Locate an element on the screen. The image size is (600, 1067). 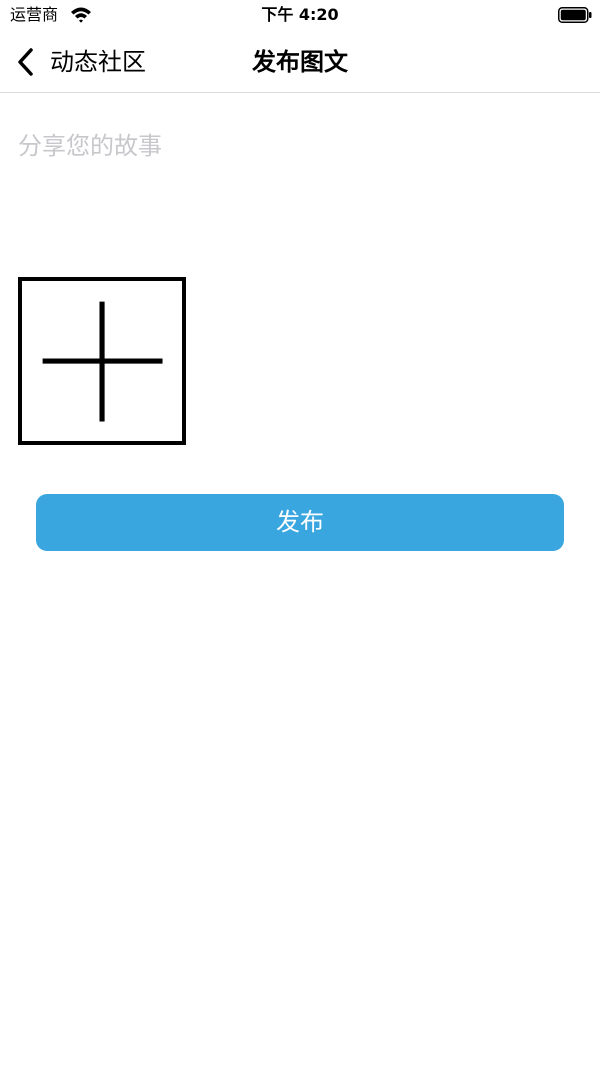
status-time: 下午 4:20 is located at coordinates (300, 14).